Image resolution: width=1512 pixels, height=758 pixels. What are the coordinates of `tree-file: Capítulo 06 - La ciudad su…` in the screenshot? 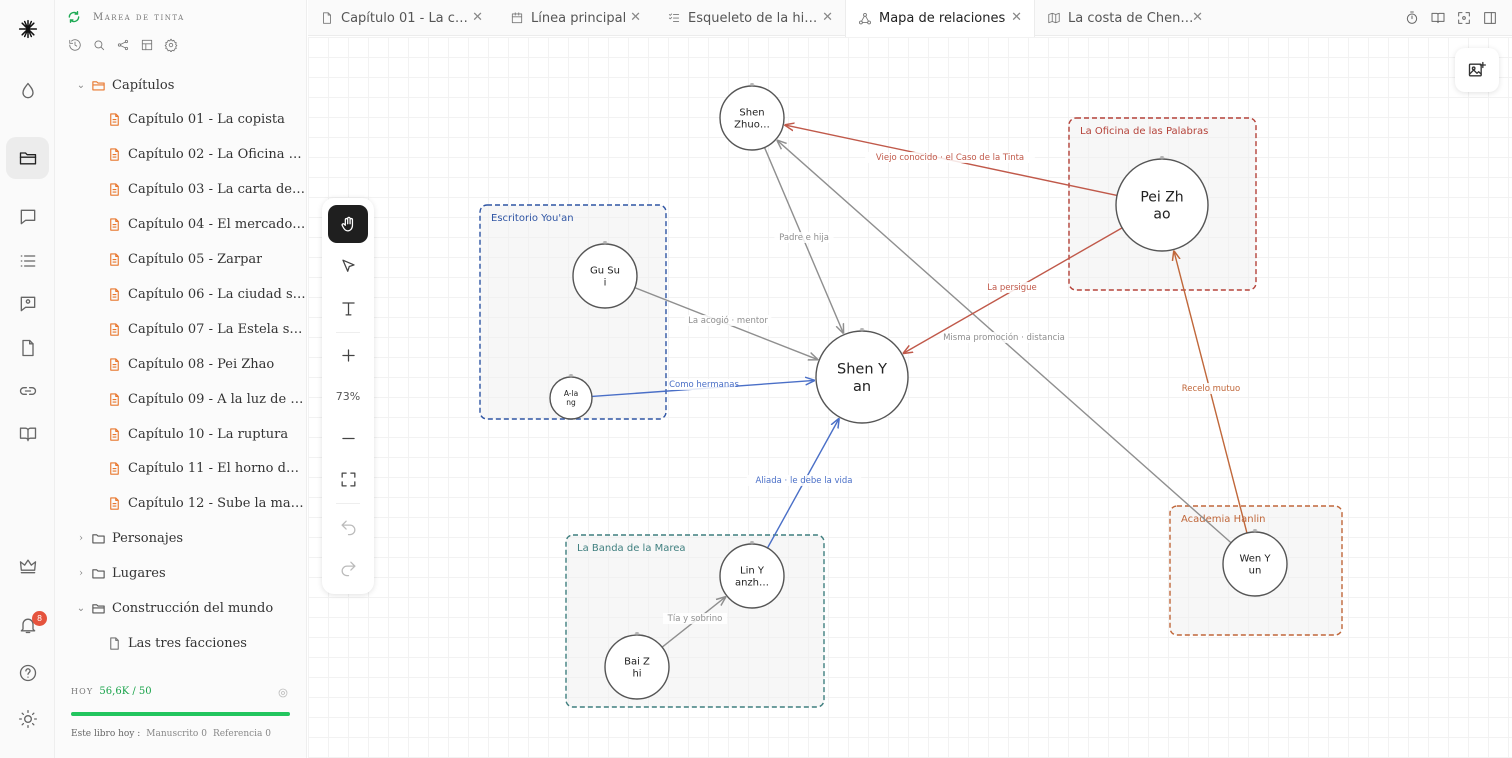 It's located at (180, 294).